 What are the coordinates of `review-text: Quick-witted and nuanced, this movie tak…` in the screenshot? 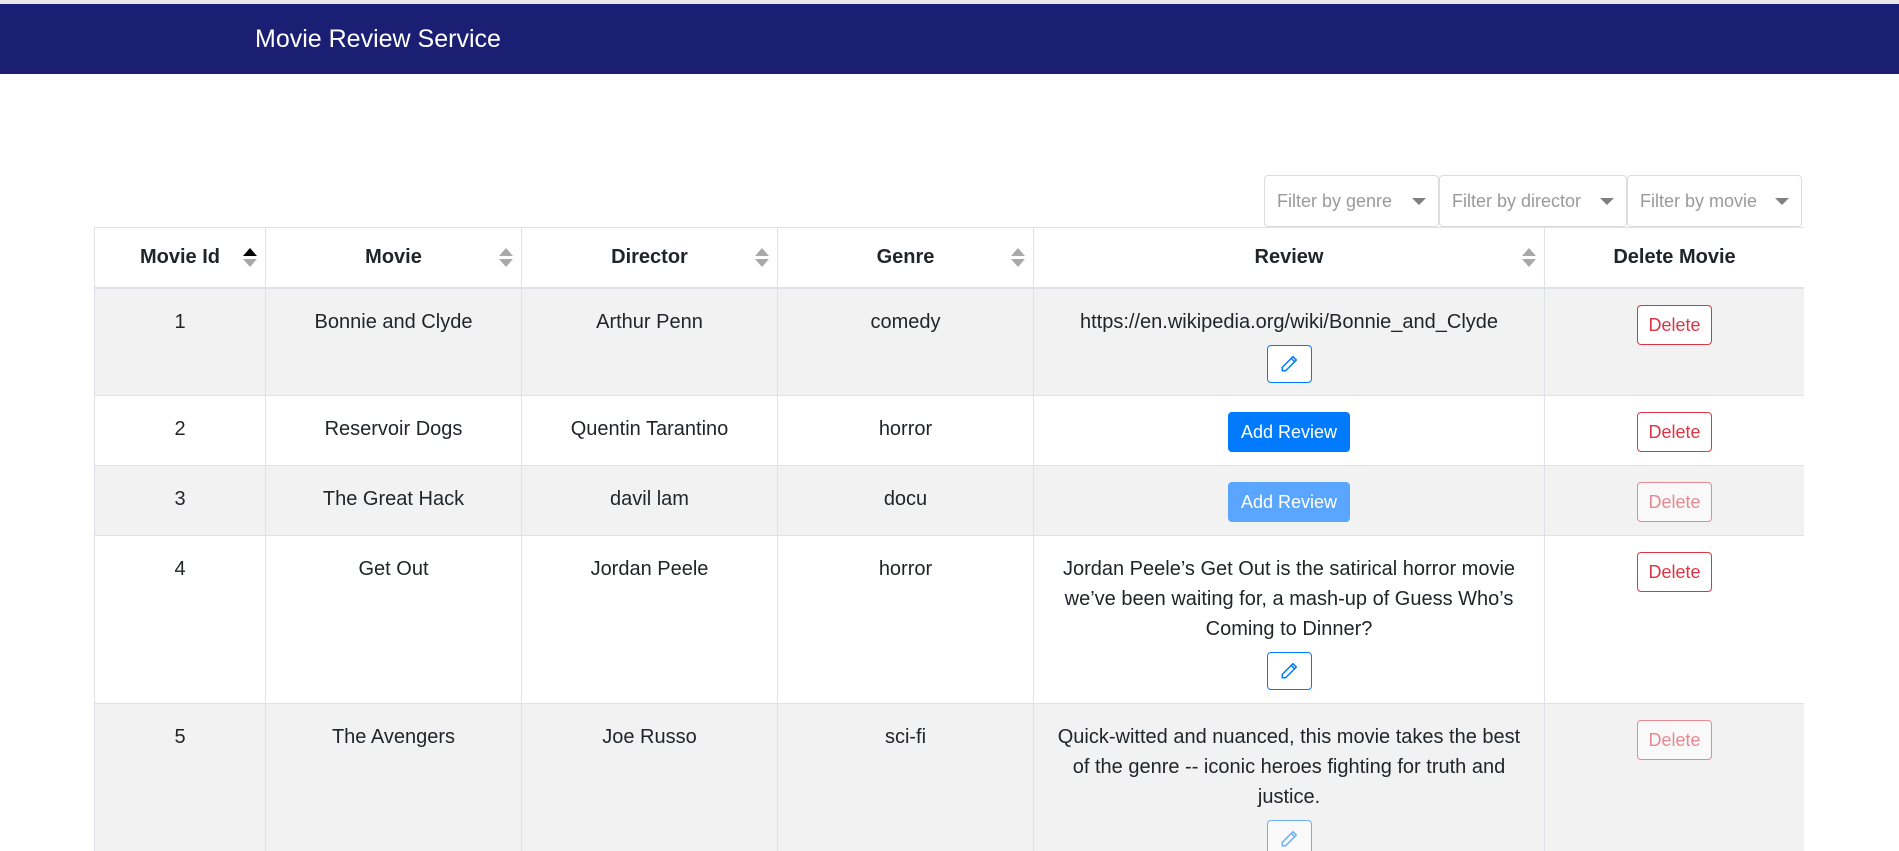 It's located at (1289, 767).